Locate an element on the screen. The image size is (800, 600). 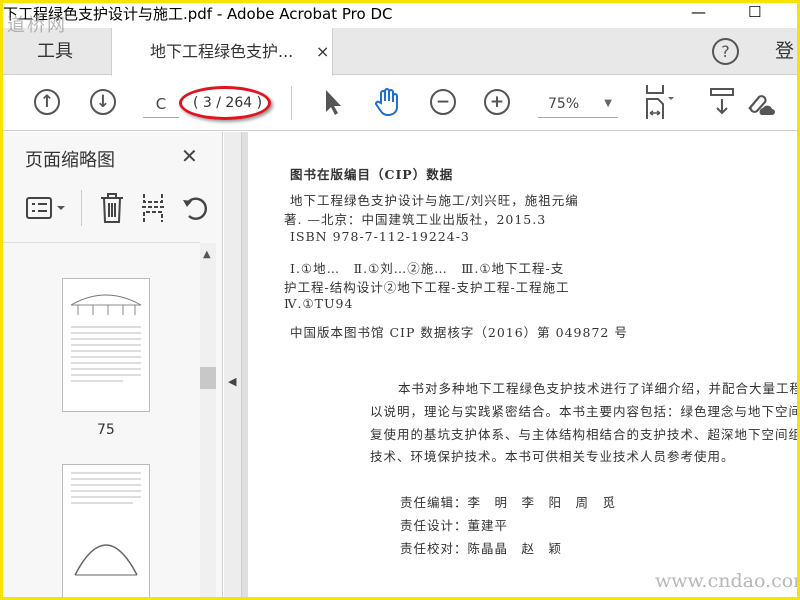
download-icon is located at coordinates (722, 102).